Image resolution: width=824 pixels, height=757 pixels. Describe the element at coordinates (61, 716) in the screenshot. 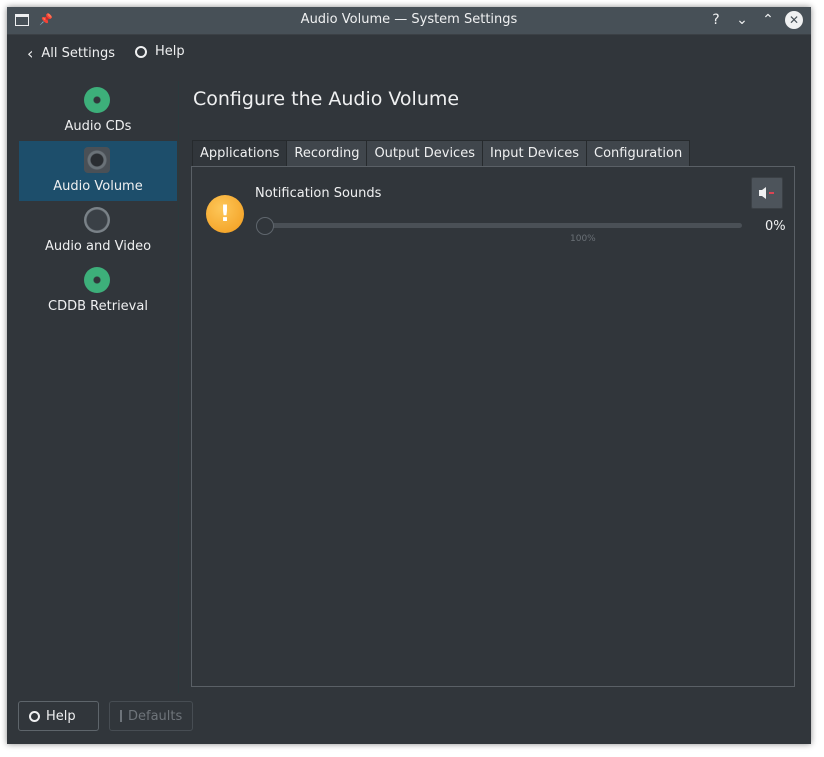

I see `help-button-label: Help` at that location.